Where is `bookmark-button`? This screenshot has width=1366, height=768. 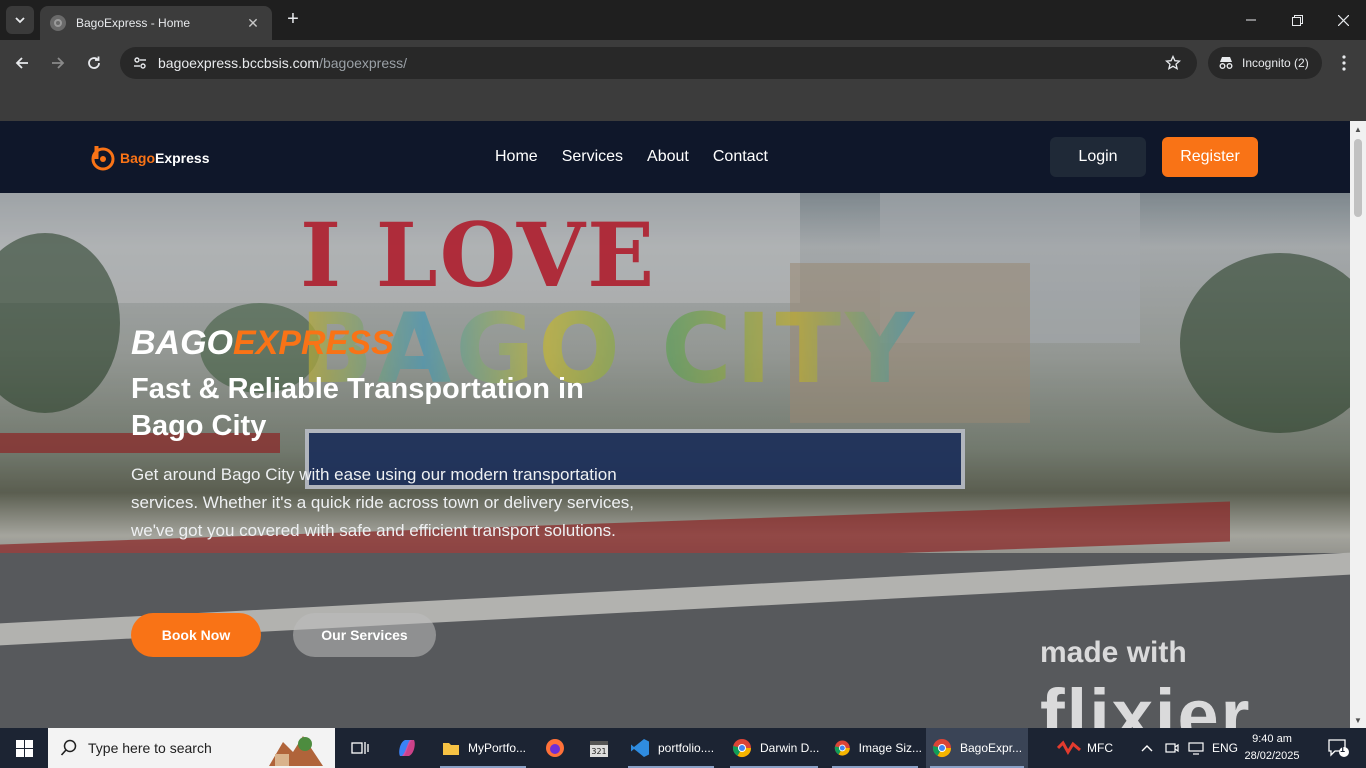 bookmark-button is located at coordinates (1173, 63).